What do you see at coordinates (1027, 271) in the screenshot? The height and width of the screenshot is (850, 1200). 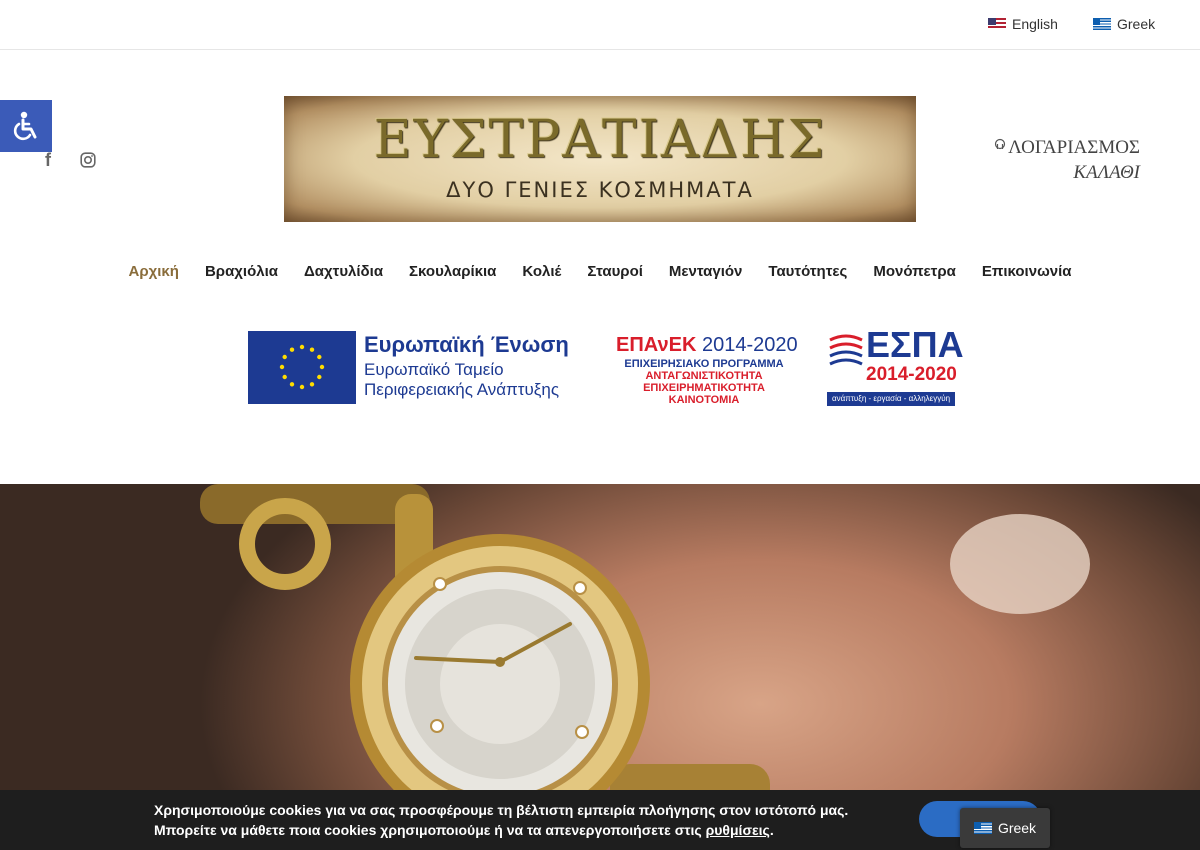 I see `nav-item-contact: Επικοινωνία` at bounding box center [1027, 271].